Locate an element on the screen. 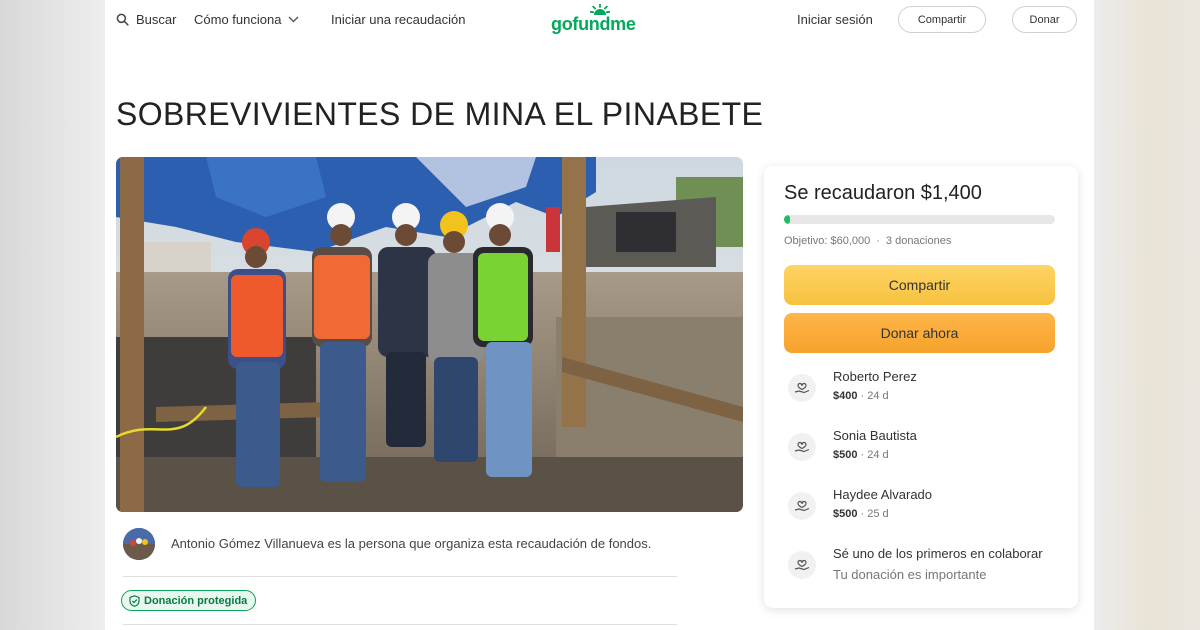  progress-bar is located at coordinates (919, 219).